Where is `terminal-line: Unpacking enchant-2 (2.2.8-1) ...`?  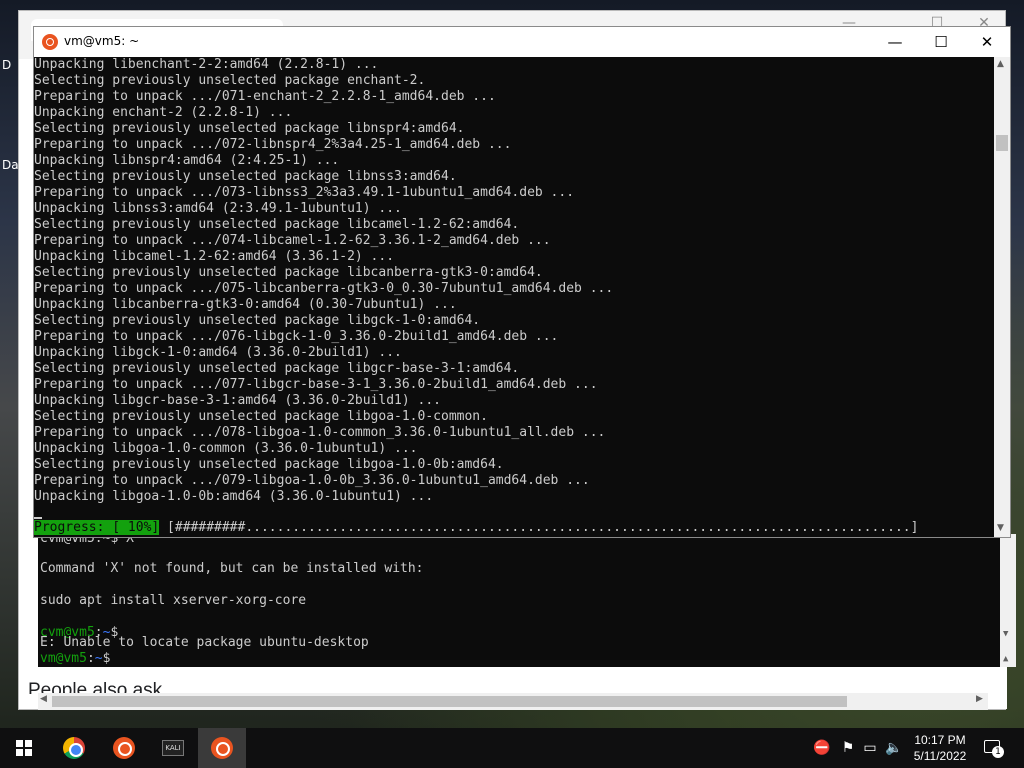 terminal-line: Unpacking enchant-2 (2.2.8-1) ... is located at coordinates (163, 112).